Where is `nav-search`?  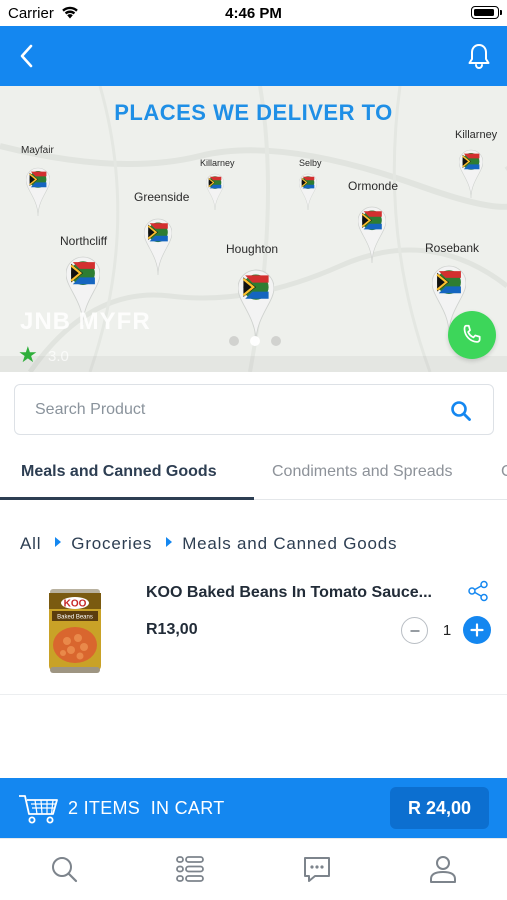
nav-search is located at coordinates (64, 869).